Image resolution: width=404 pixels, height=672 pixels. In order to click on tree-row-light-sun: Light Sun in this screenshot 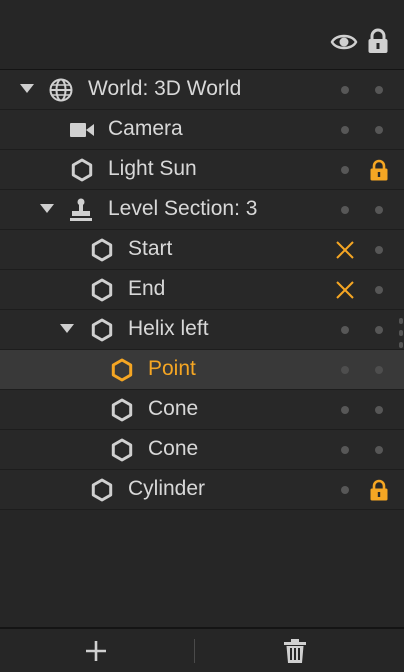, I will do `click(202, 170)`.